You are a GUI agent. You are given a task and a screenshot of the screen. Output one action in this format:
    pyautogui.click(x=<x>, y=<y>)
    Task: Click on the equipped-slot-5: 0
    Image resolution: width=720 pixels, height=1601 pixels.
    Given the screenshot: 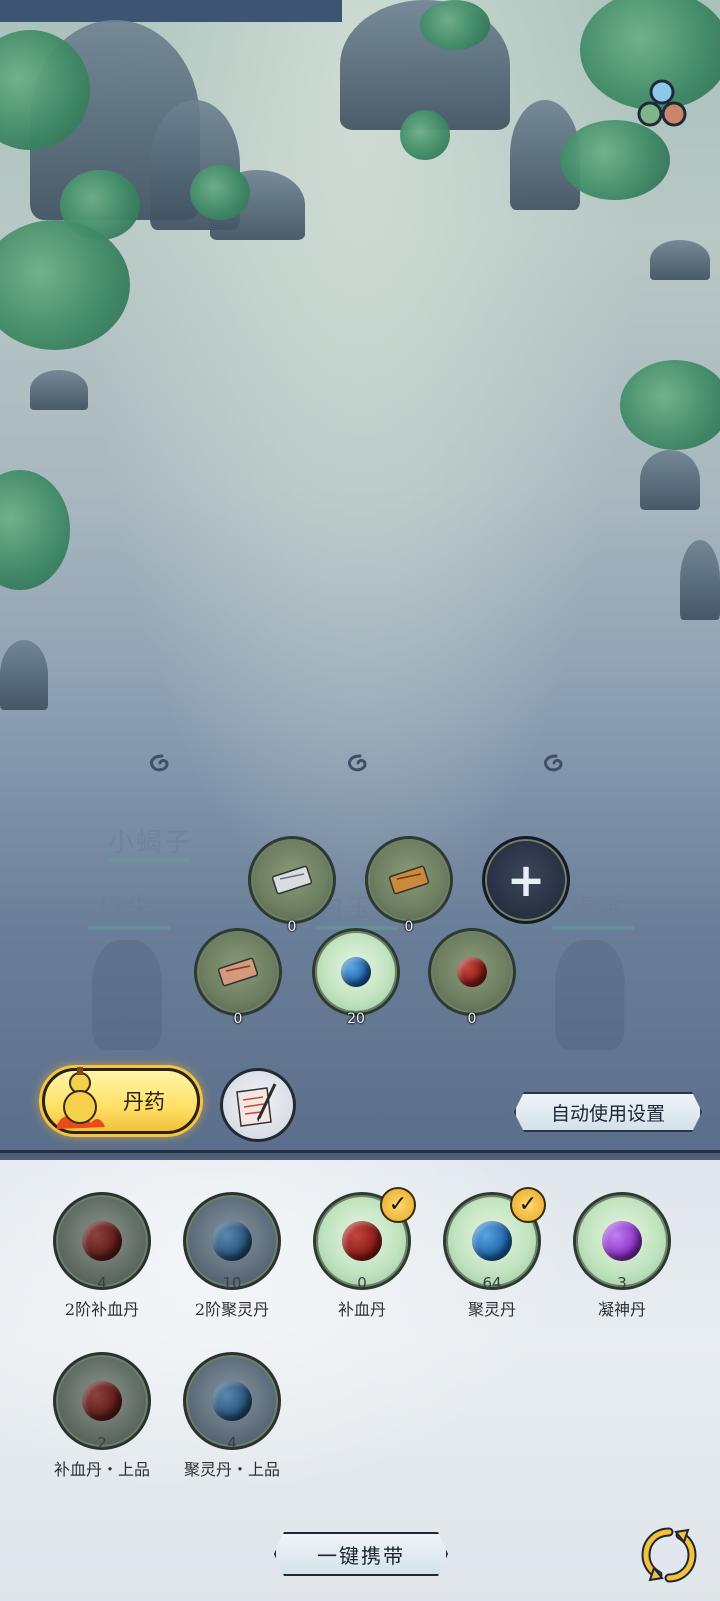 What is the action you would take?
    pyautogui.click(x=472, y=977)
    